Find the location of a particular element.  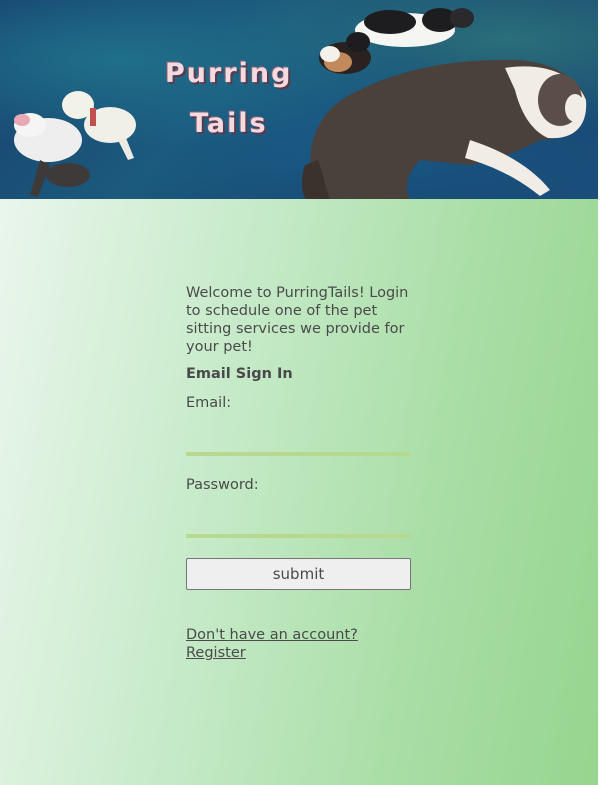

brand-title-line2: Tails is located at coordinates (229, 123).